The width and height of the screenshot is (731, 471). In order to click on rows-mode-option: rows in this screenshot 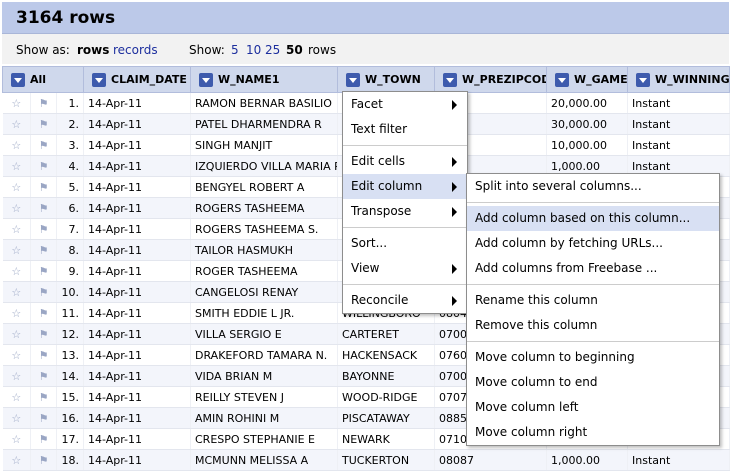, I will do `click(93, 50)`.